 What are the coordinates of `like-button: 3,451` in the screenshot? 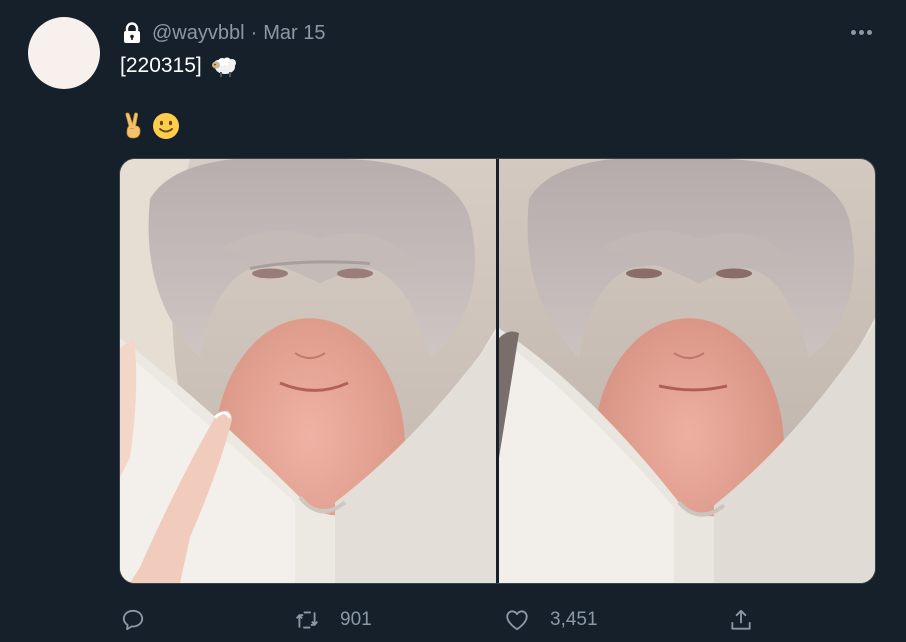 It's located at (551, 620).